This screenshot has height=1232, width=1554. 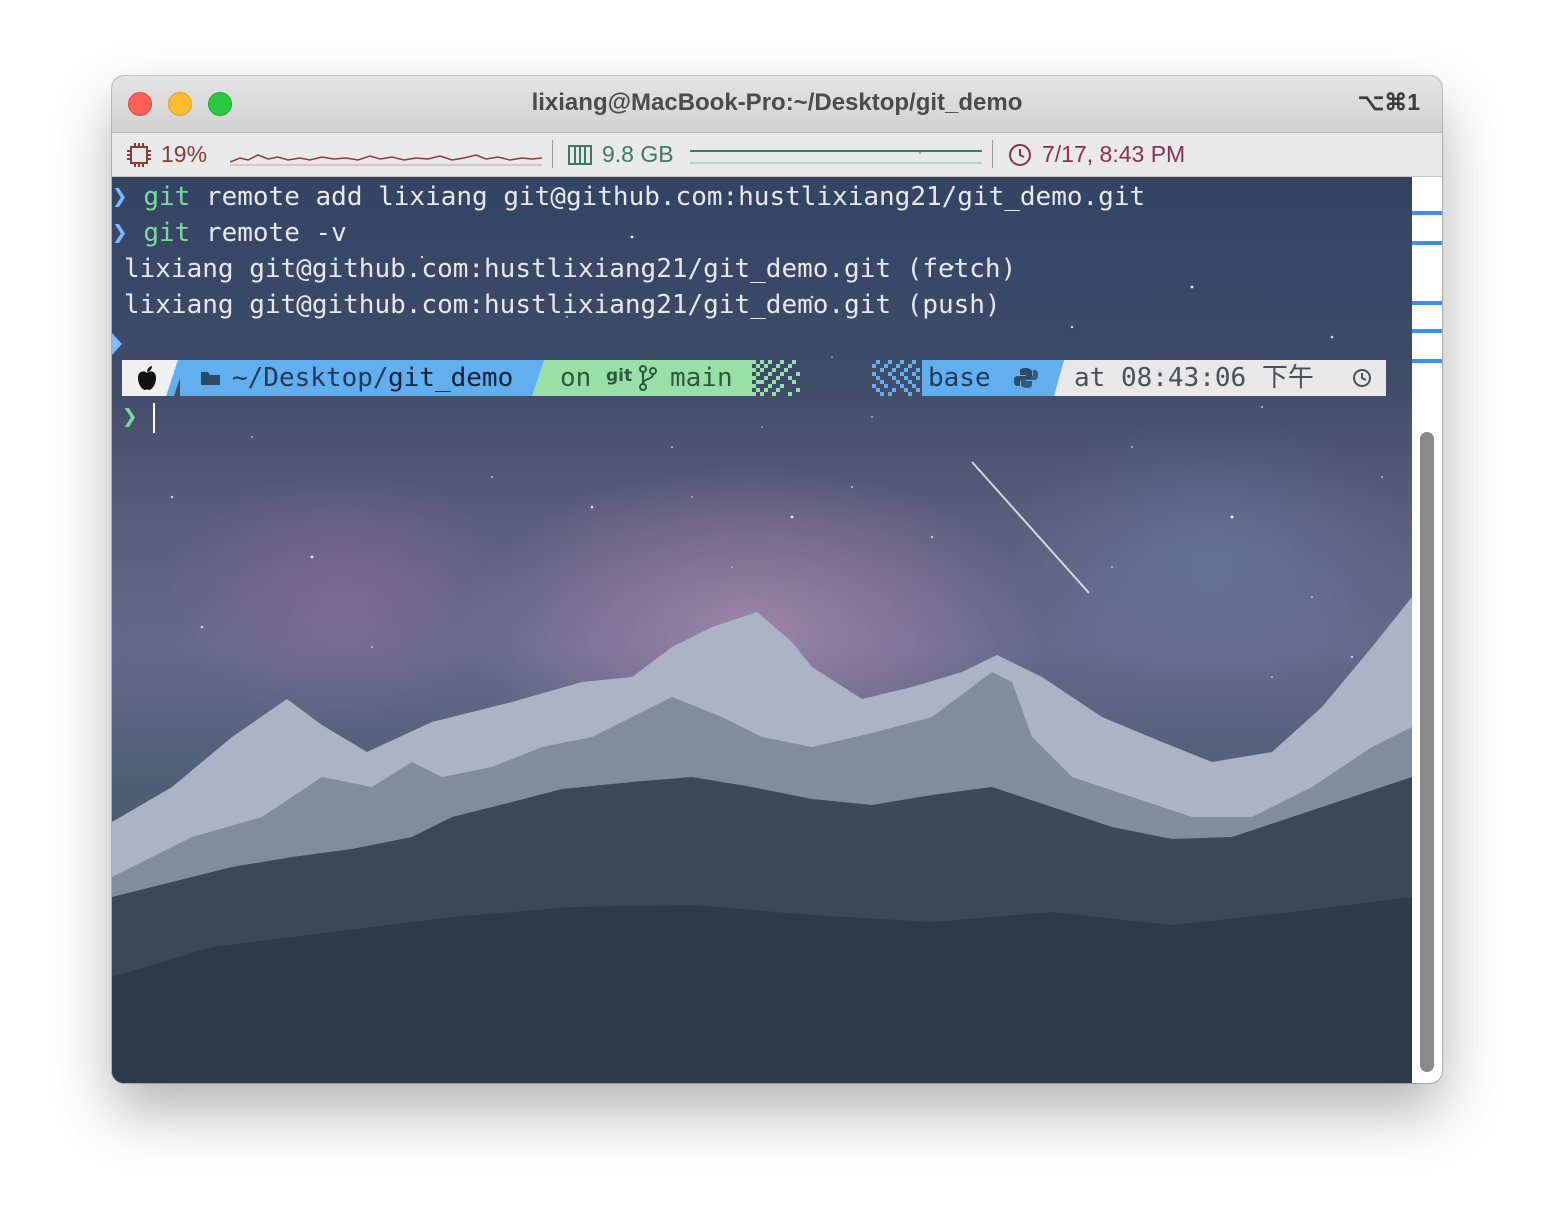 I want to click on status-bar: 19% 9.8 GB 7/17, 8:43 PM, so click(x=777, y=155).